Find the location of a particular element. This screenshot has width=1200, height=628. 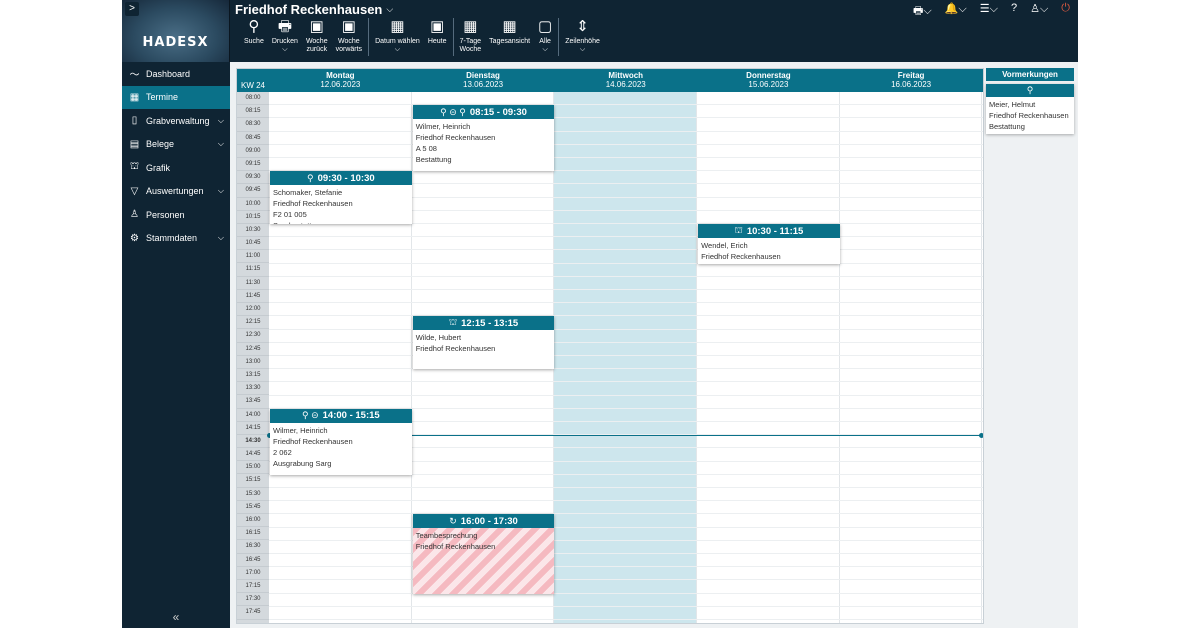

appointment-line: Wilmer, Heinrich is located at coordinates (443, 127).